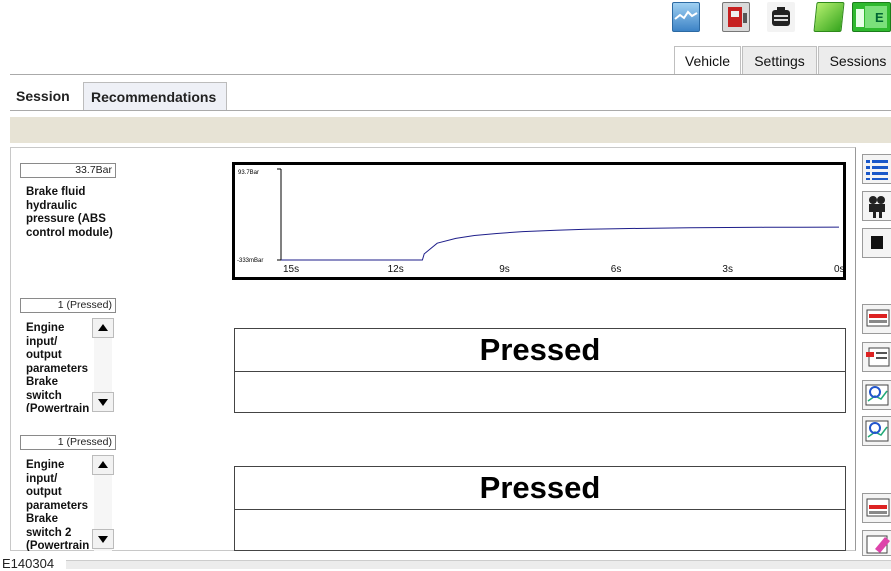  What do you see at coordinates (781, 17) in the screenshot?
I see `battery-icon` at bounding box center [781, 17].